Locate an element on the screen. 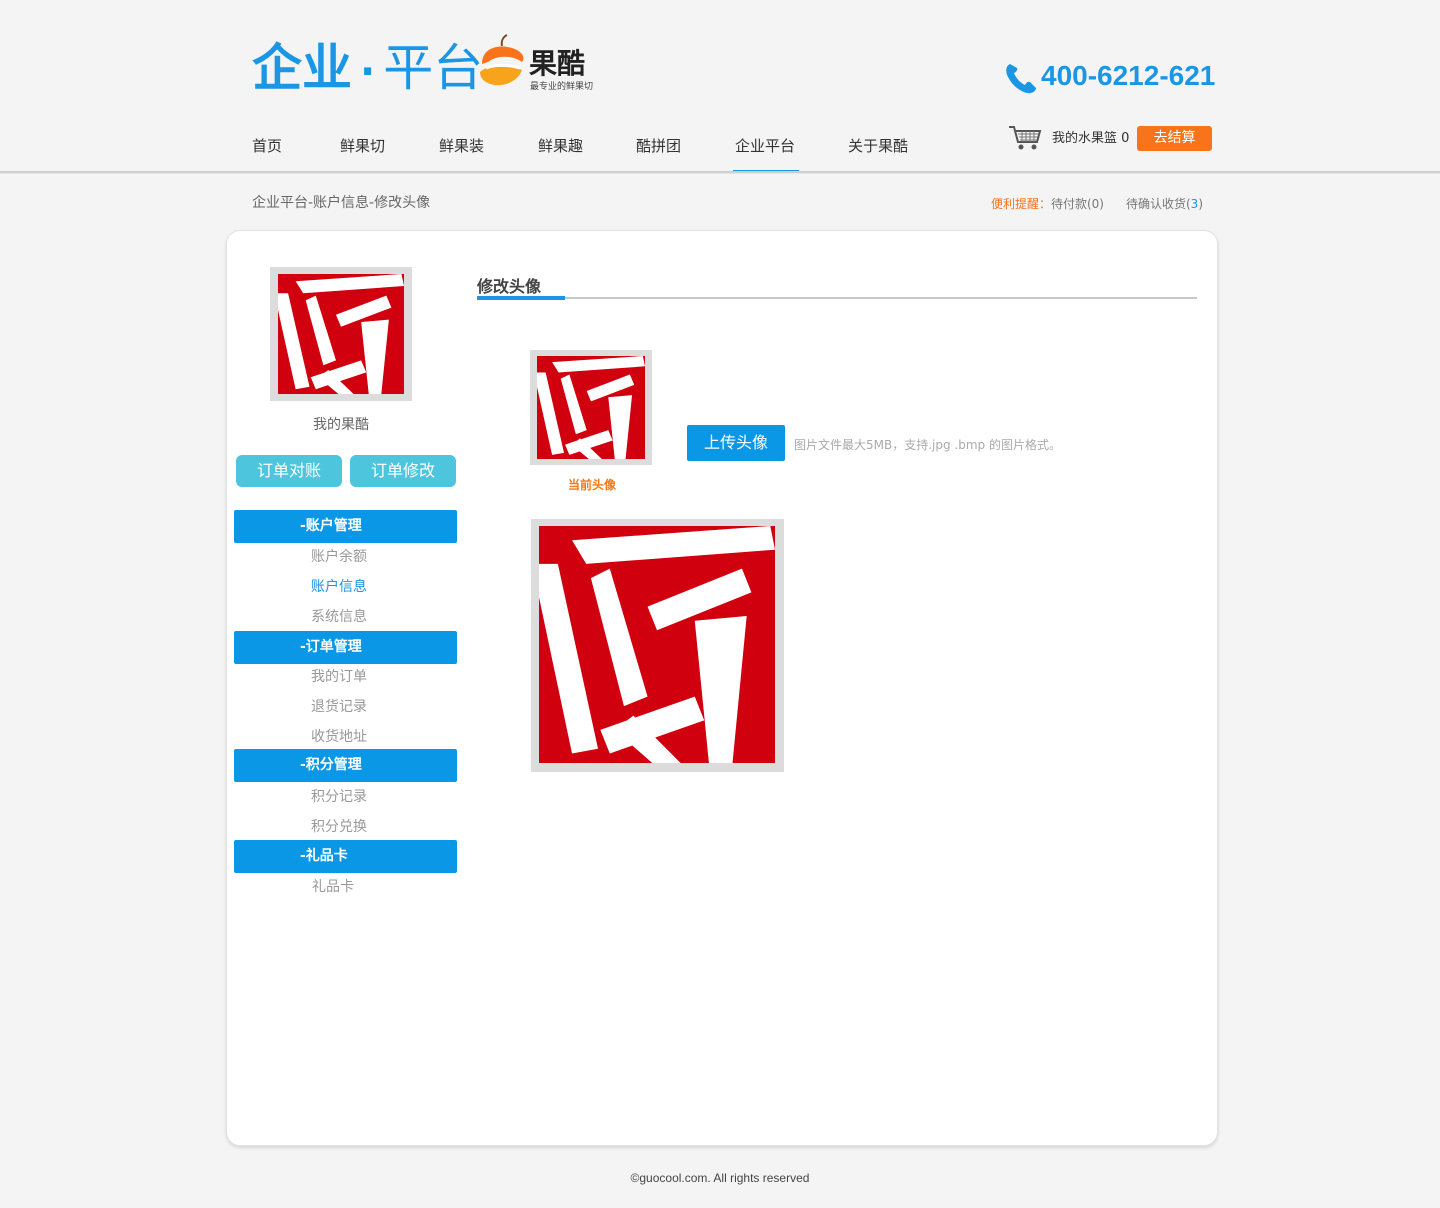  menu-item-giftcard: 礼品卡 is located at coordinates (333, 887).